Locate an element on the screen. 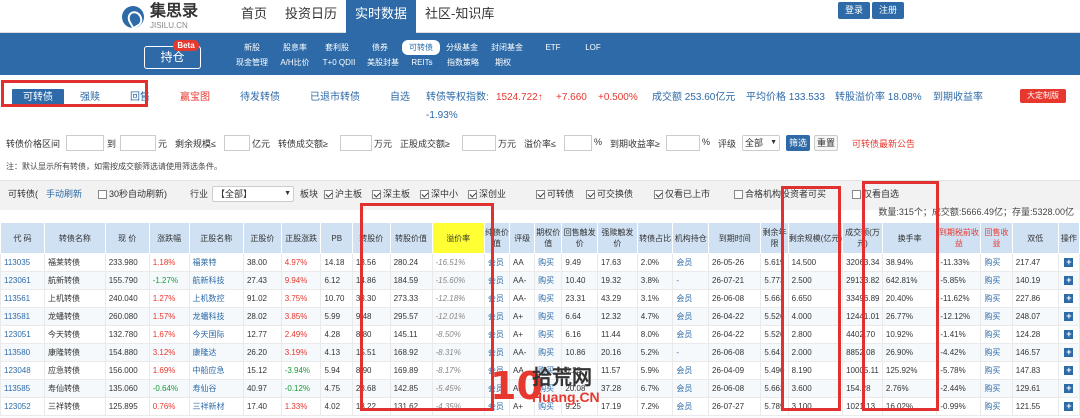  table-cell: 113580 is located at coordinates (22, 352).